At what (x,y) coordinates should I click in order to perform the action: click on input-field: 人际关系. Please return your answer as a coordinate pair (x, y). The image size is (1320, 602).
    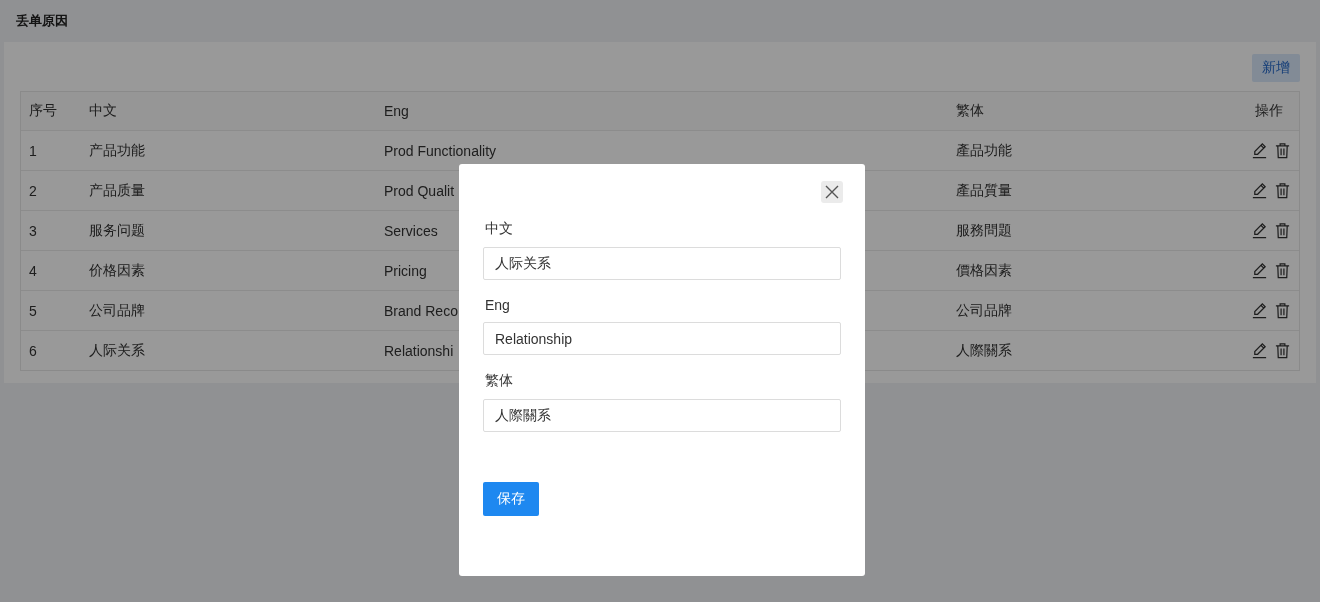
    Looking at the image, I should click on (662, 263).